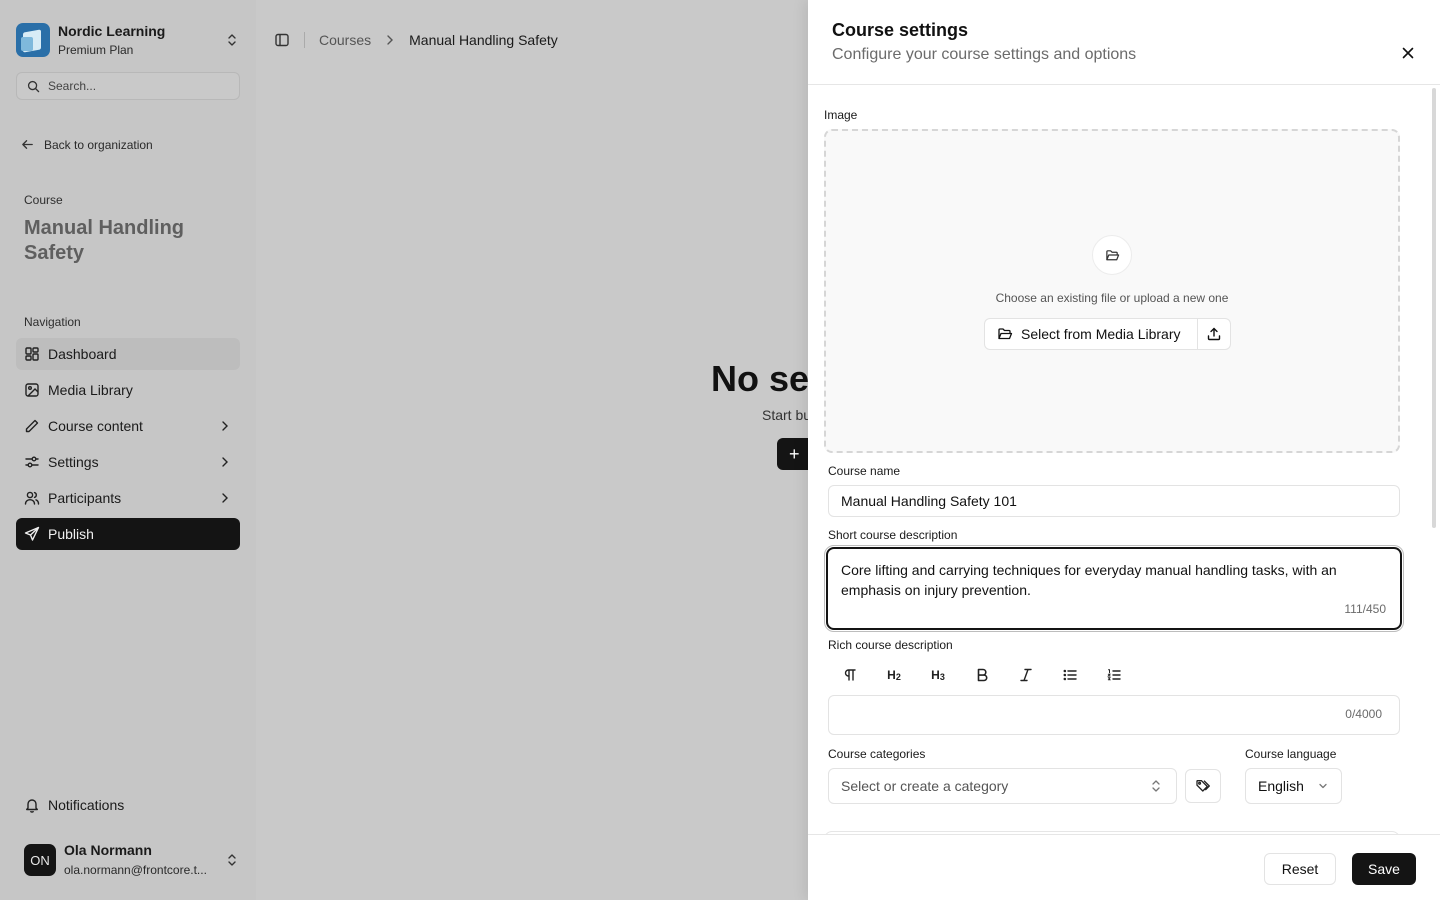 This screenshot has height=900, width=1440. I want to click on rich-text-toolbar: H2 H3, so click(982, 675).